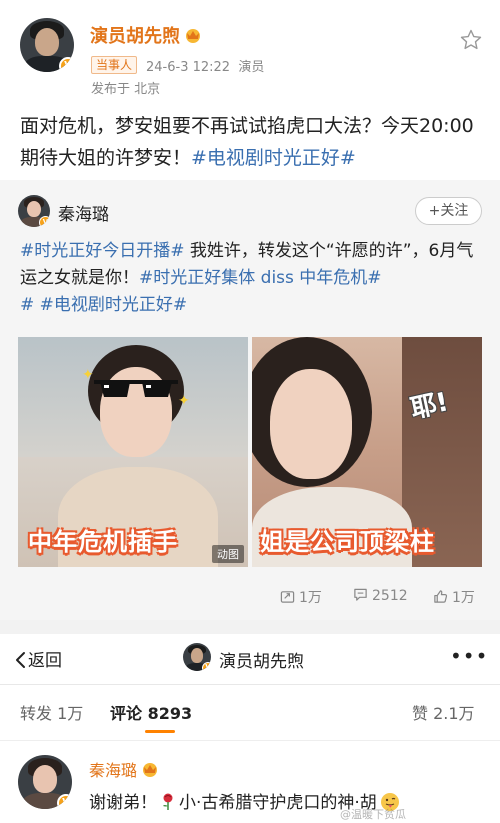 The width and height of the screenshot is (500, 823). What do you see at coordinates (250, 684) in the screenshot?
I see `nav-divider` at bounding box center [250, 684].